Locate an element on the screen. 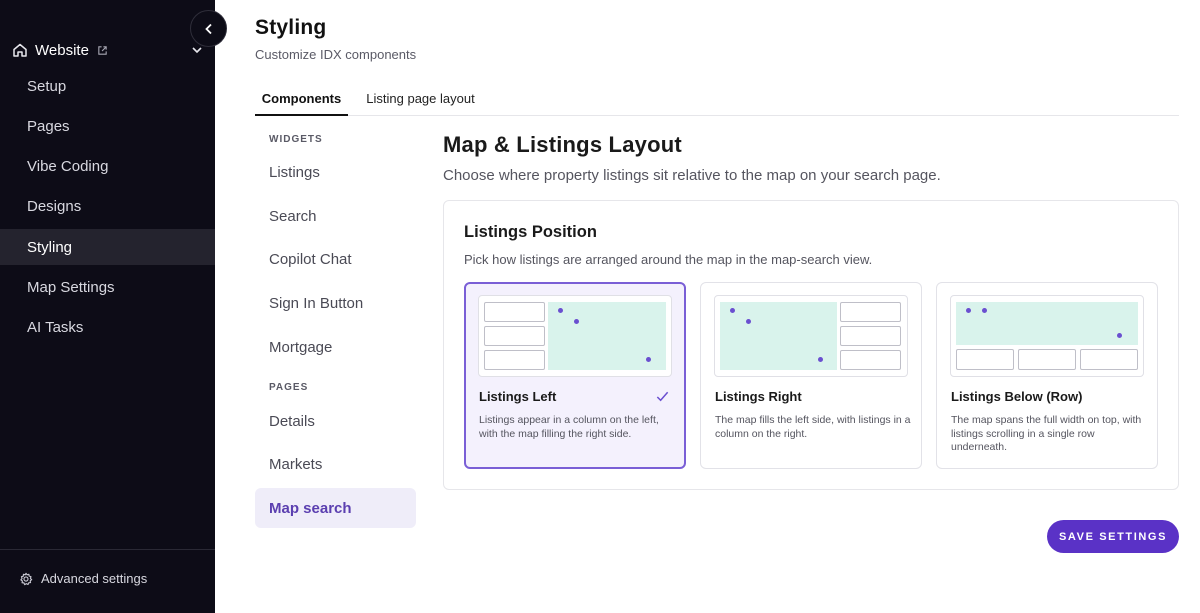 The image size is (1200, 613). page-subtitle: Customize IDX components is located at coordinates (336, 54).